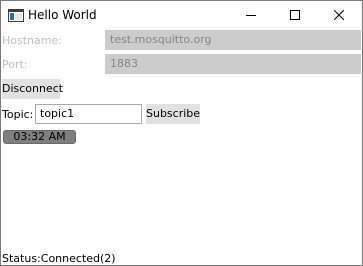 The height and width of the screenshot is (266, 363). What do you see at coordinates (59, 258) in the screenshot?
I see `status-text: Status:Connected(2)` at bounding box center [59, 258].